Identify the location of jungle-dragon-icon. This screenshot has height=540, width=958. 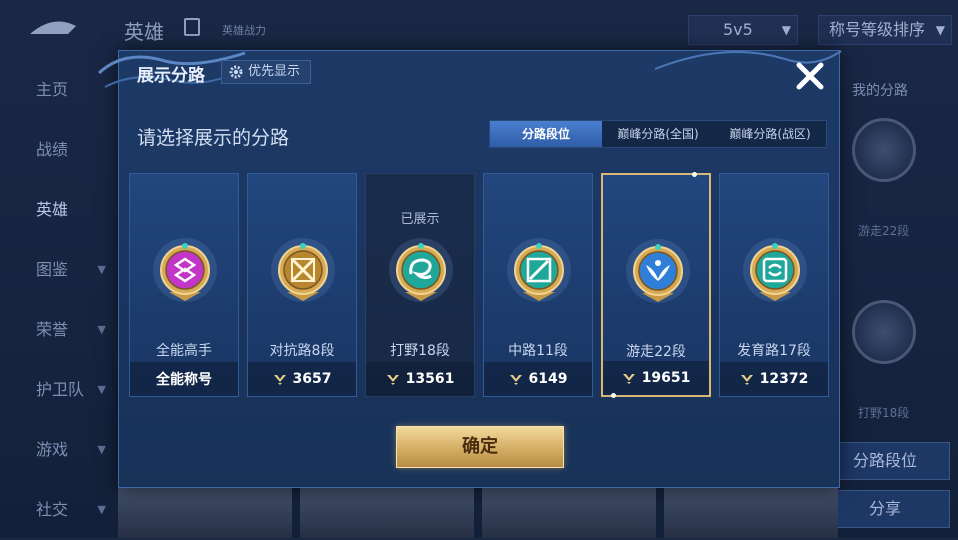
(421, 270).